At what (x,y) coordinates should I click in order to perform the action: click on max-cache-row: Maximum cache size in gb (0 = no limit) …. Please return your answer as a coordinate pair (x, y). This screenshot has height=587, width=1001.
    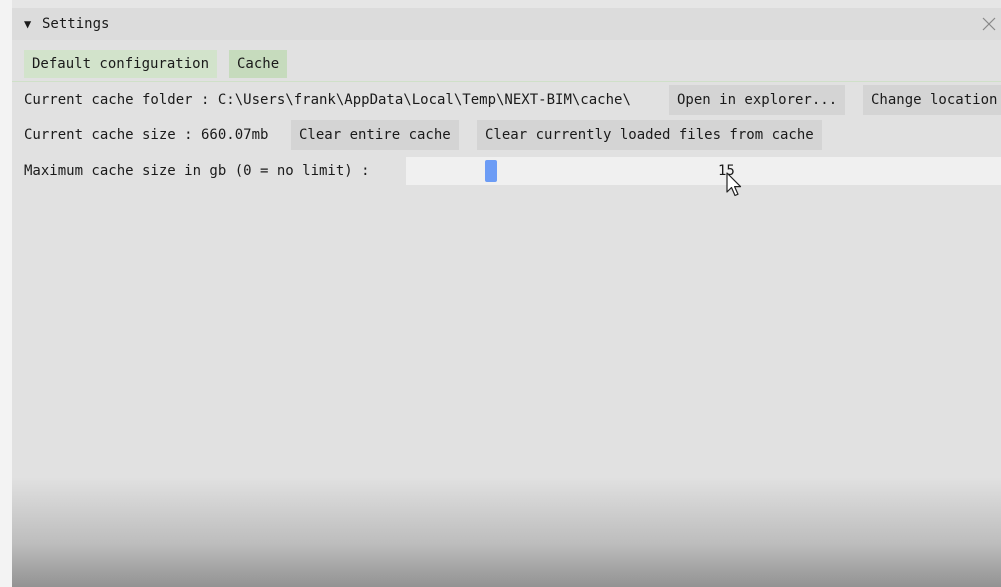
    Looking at the image, I should click on (506, 171).